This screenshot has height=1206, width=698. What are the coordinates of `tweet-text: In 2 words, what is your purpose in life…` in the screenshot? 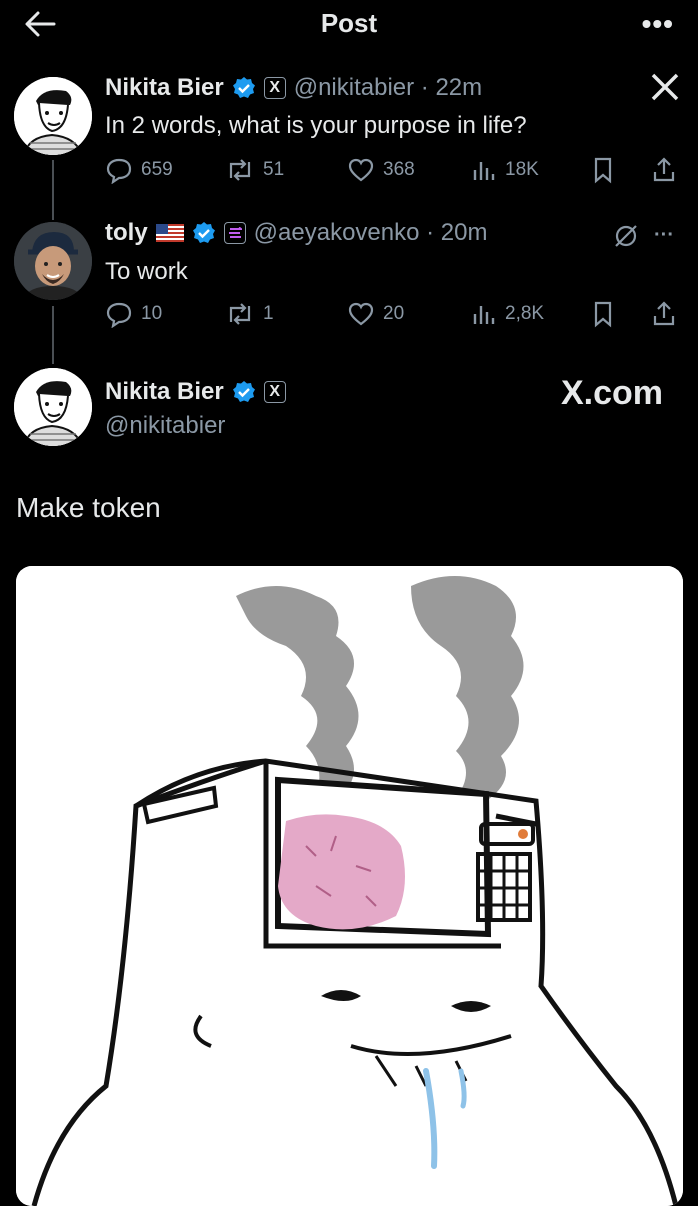 It's located at (316, 125).